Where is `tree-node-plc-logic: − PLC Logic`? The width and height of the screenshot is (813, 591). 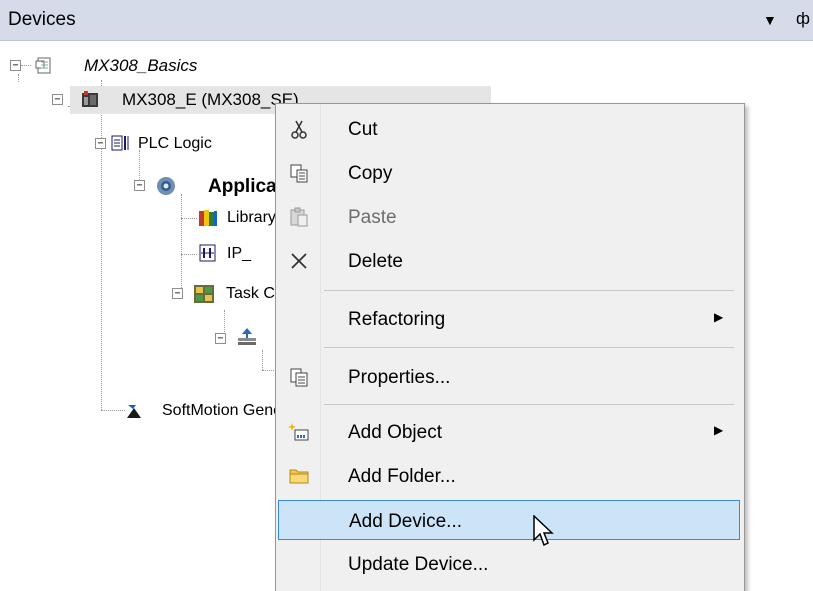
tree-node-plc-logic: − PLC Logic is located at coordinates (190, 144).